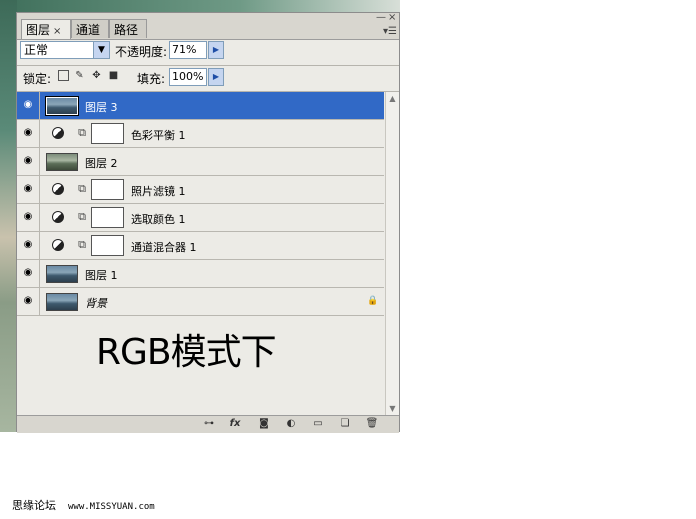  What do you see at coordinates (101, 50) in the screenshot?
I see `chevron-down-icon: ▼` at bounding box center [101, 50].